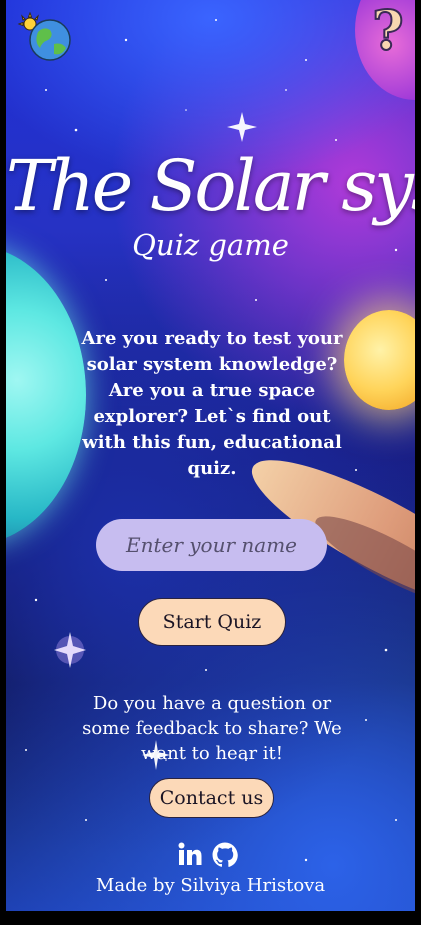 Image resolution: width=421 pixels, height=925 pixels. I want to click on question-mark-icon: ?, so click(388, 30).